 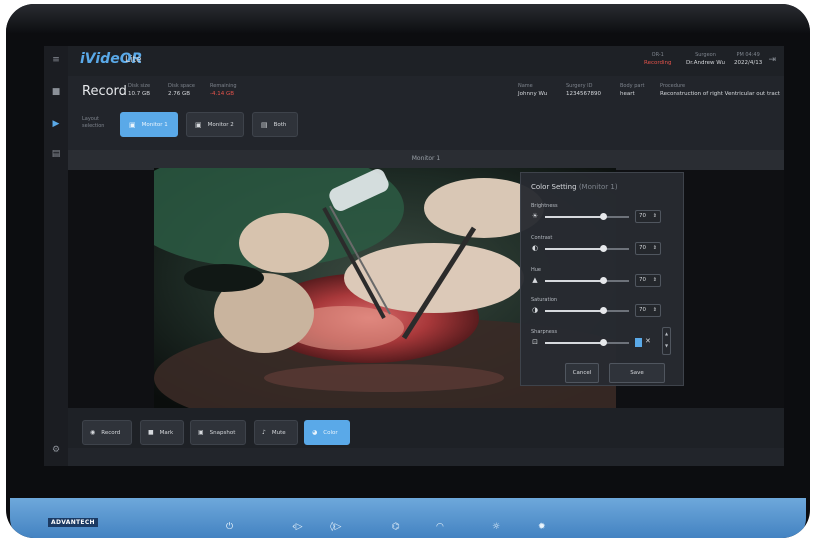 What do you see at coordinates (166, 432) in the screenshot?
I see `mark-button-label: Mark` at bounding box center [166, 432].